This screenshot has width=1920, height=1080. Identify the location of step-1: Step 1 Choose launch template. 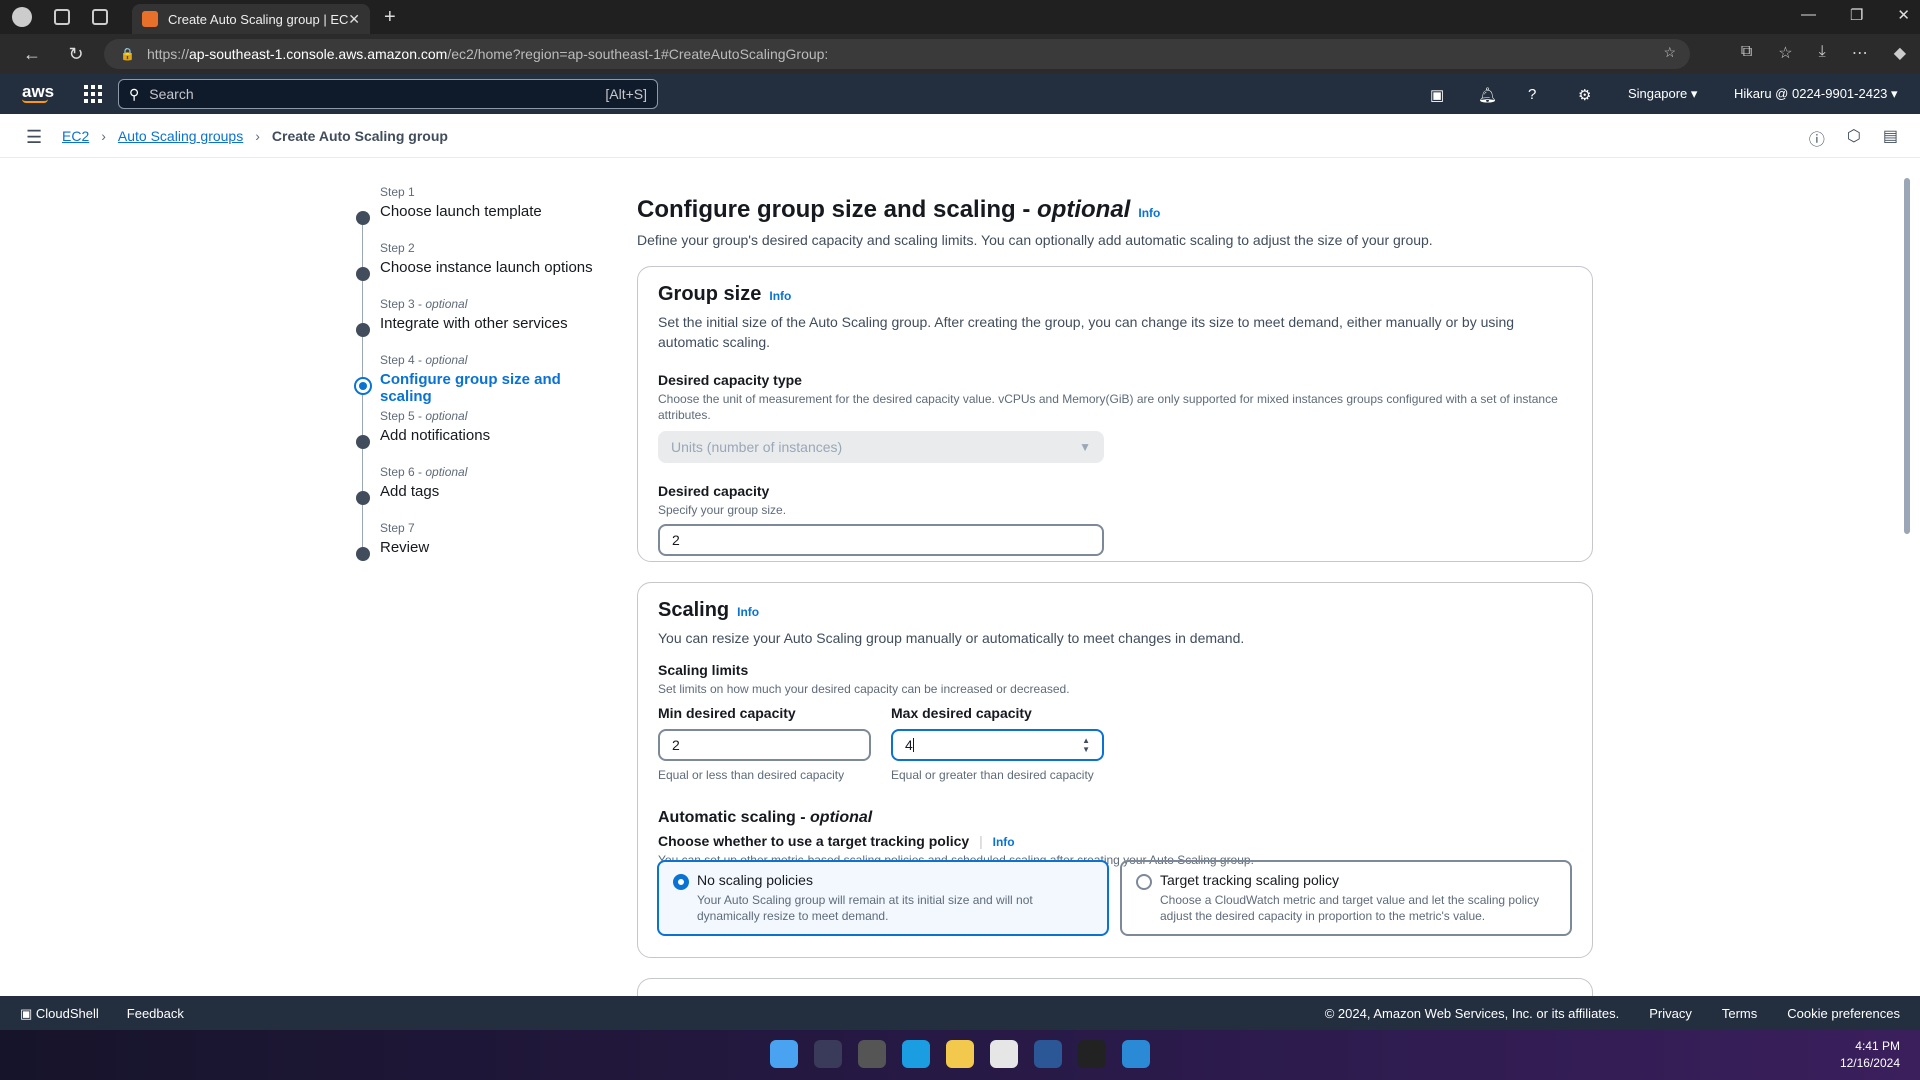
(480, 213).